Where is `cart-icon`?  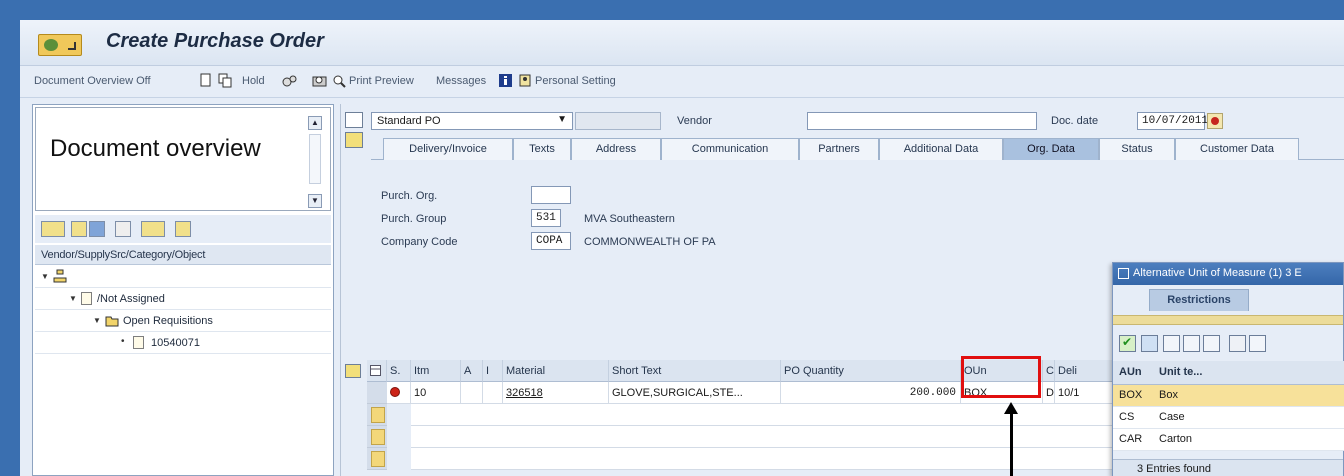
cart-icon is located at coordinates (354, 120).